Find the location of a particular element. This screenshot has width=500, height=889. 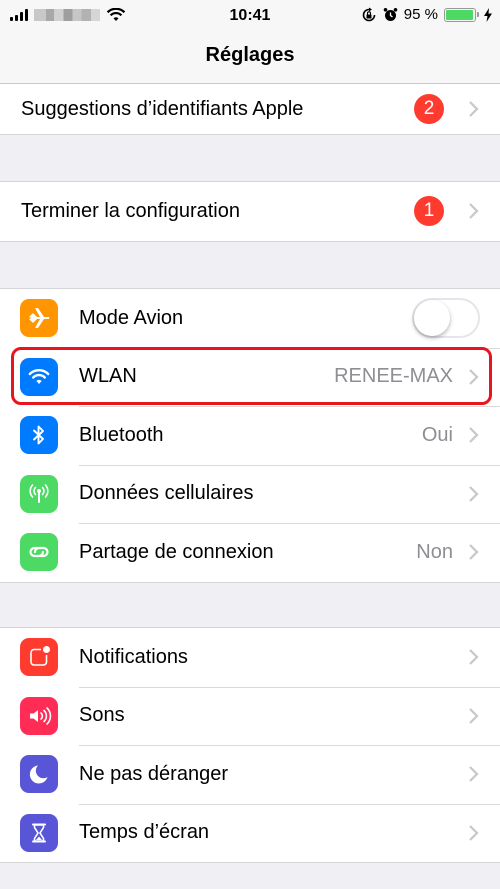

battery-icon is located at coordinates (461, 14).